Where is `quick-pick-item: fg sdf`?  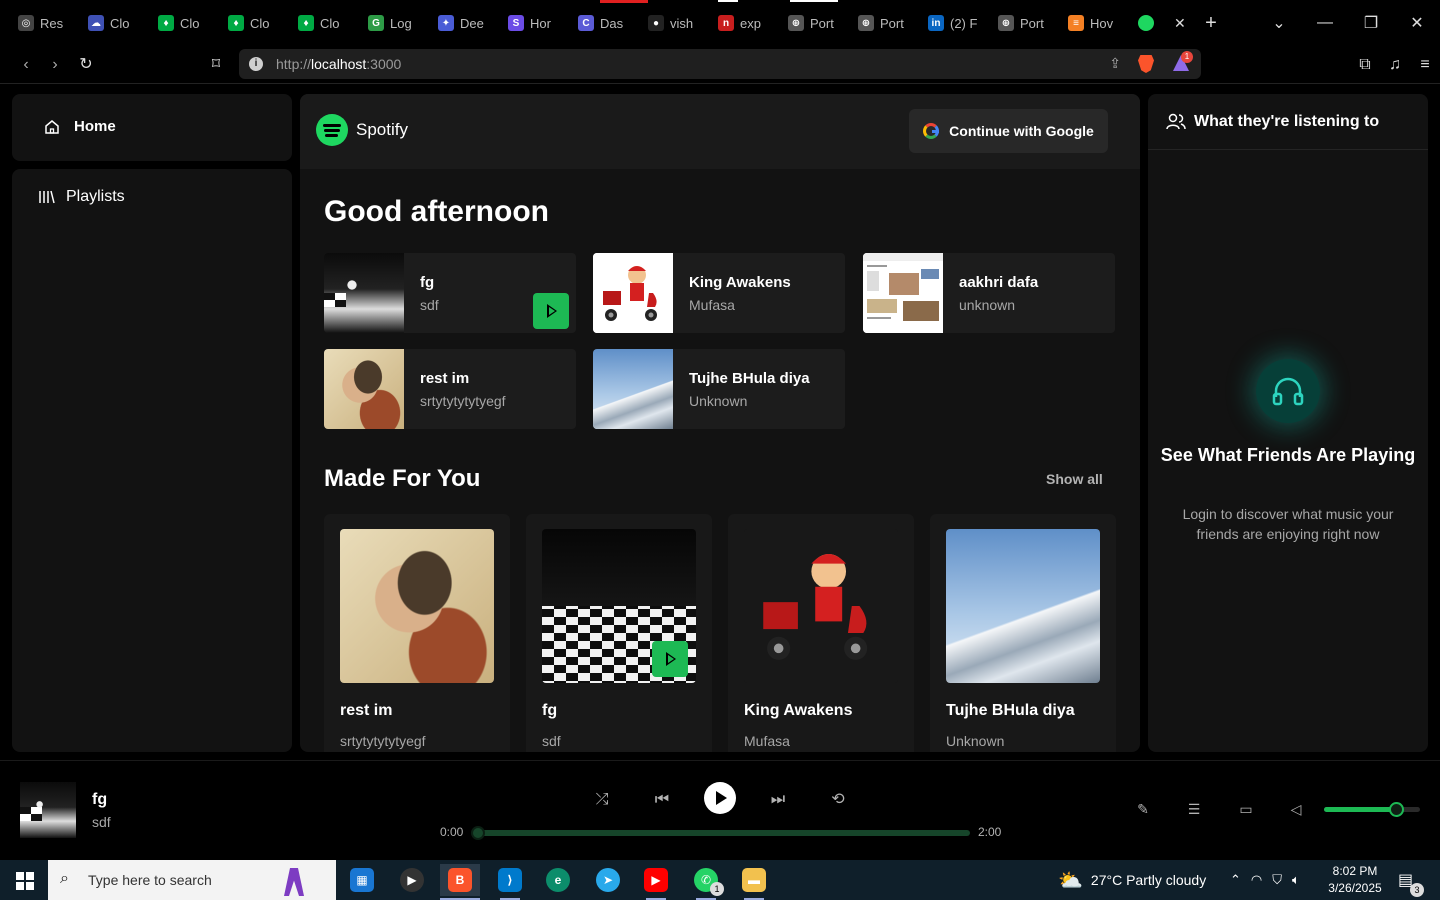 quick-pick-item: fg sdf is located at coordinates (450, 293).